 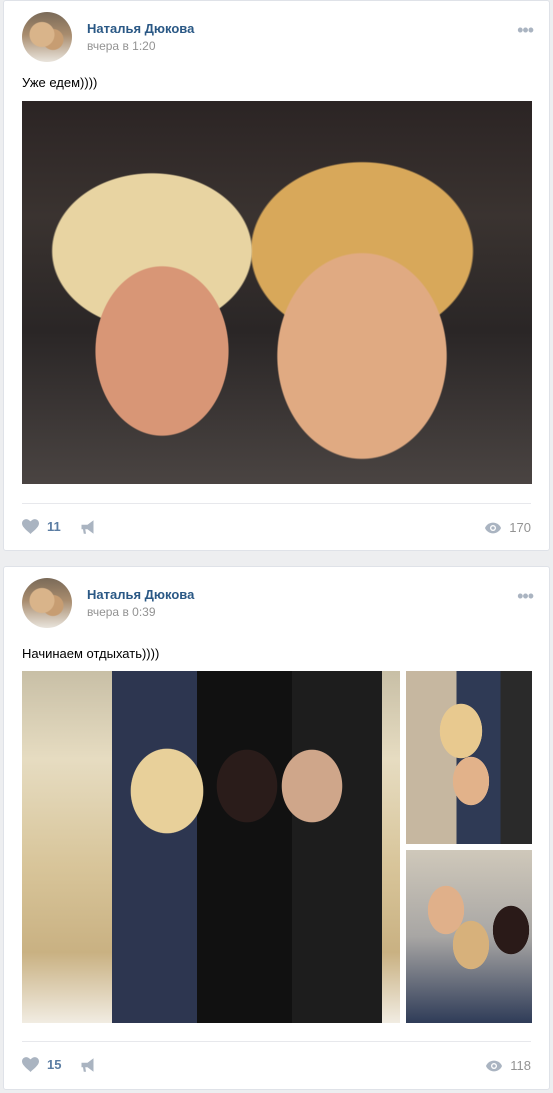 I want to click on post-text: Уже едем)))), so click(x=60, y=82).